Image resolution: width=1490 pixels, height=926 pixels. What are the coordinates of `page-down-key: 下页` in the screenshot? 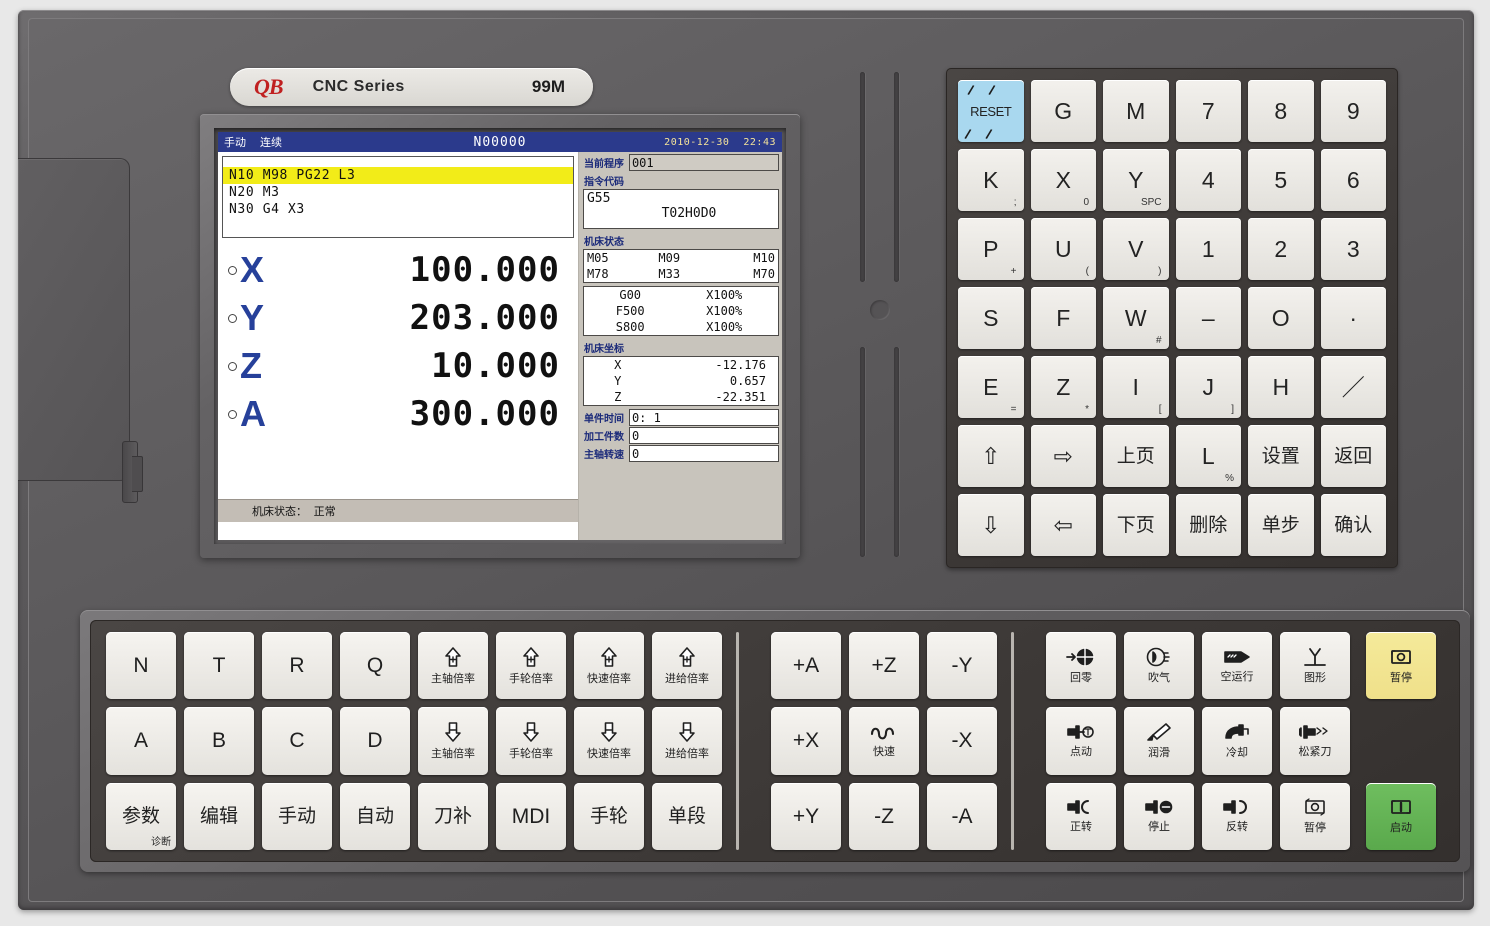 It's located at (1136, 525).